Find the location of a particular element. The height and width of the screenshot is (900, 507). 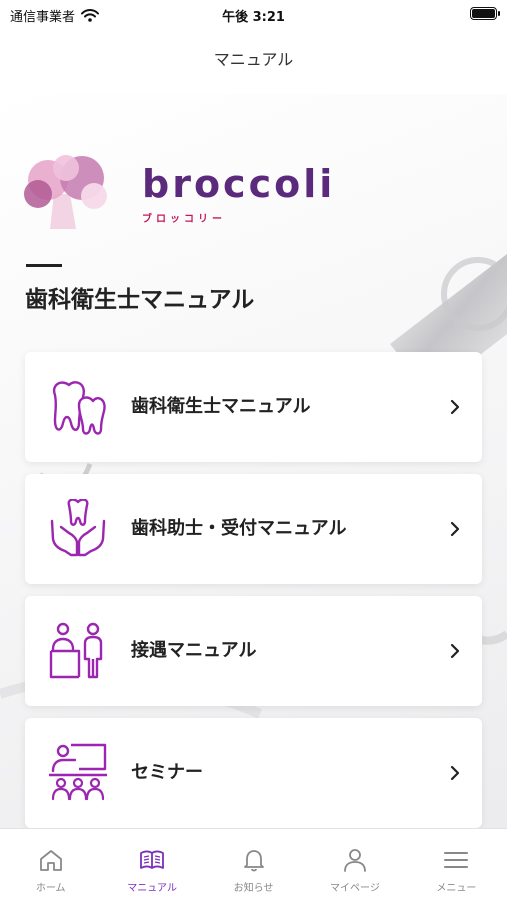

tab-manual: マニュアル is located at coordinates (151, 864).